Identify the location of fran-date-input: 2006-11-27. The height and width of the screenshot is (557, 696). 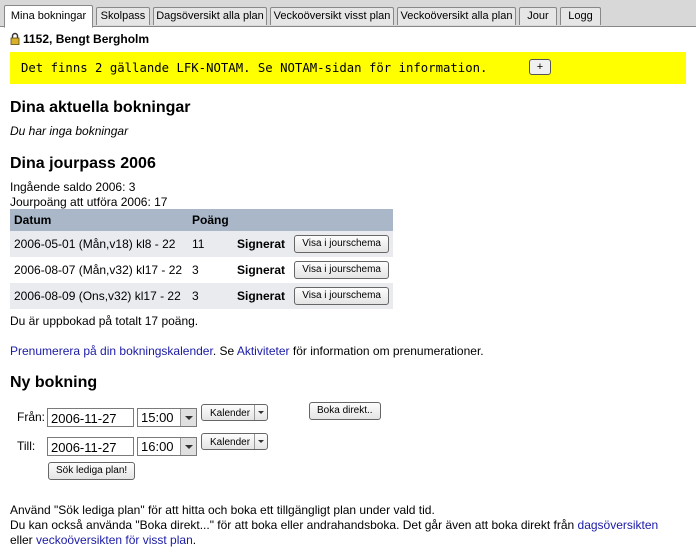
(90, 417).